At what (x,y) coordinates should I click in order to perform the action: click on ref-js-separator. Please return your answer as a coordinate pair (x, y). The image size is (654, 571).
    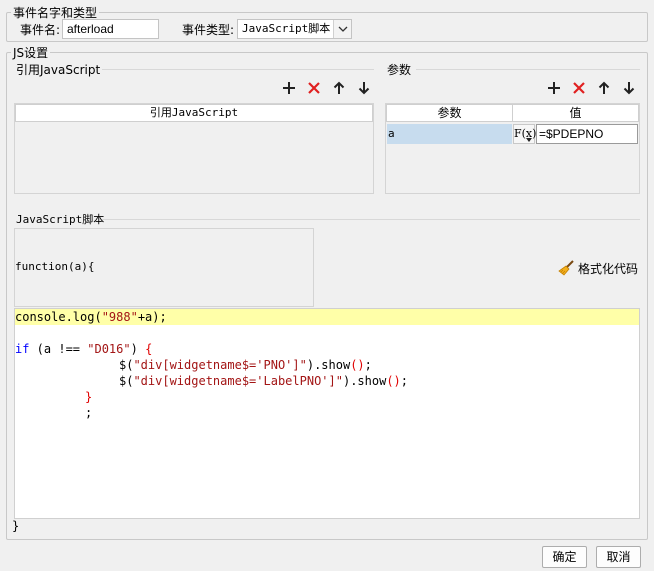
    Looking at the image, I should click on (238, 69).